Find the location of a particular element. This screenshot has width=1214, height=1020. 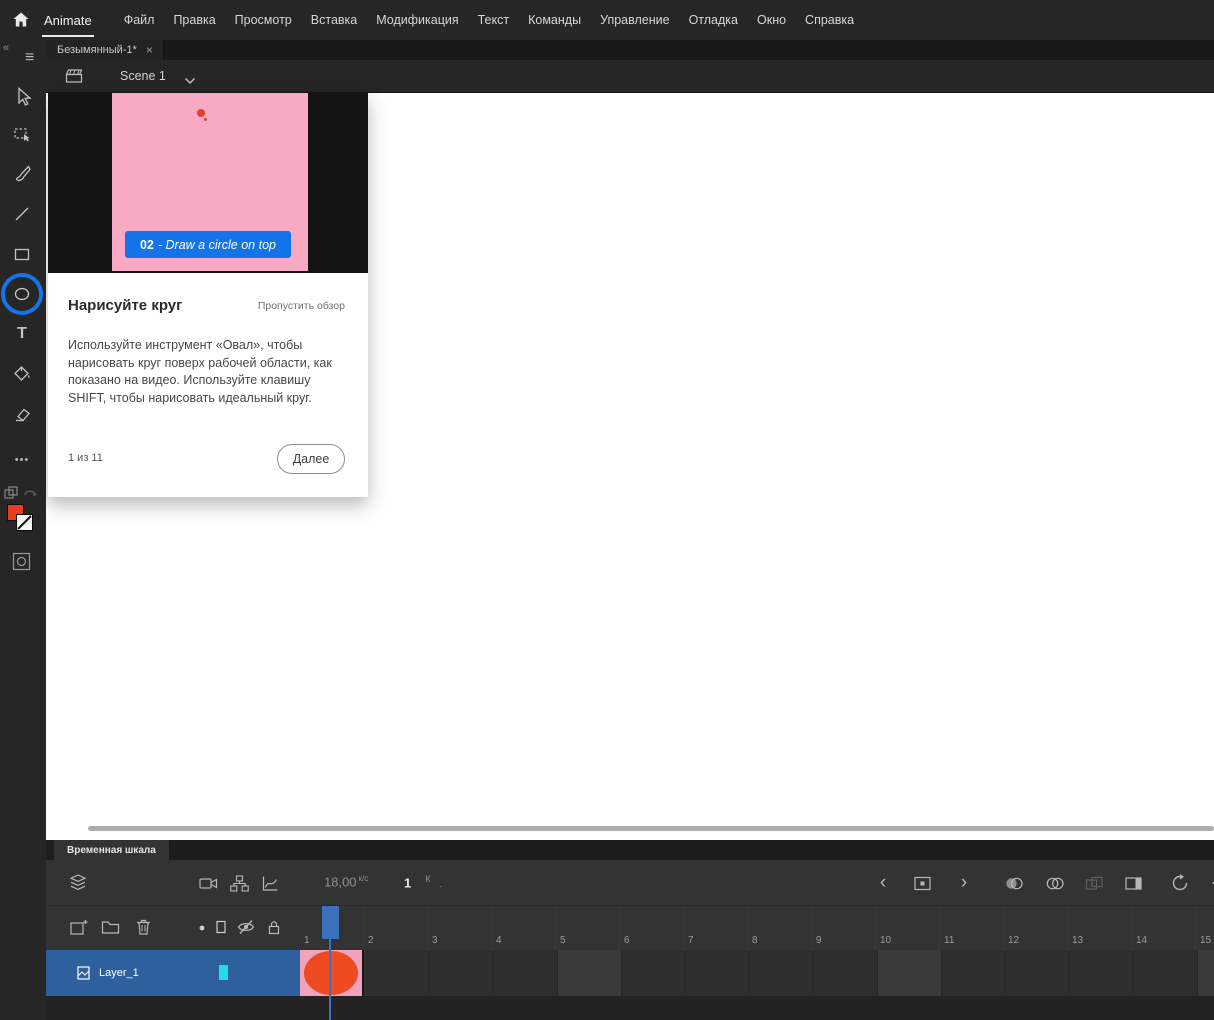

ruler-frame-number: 5 is located at coordinates (588, 928).